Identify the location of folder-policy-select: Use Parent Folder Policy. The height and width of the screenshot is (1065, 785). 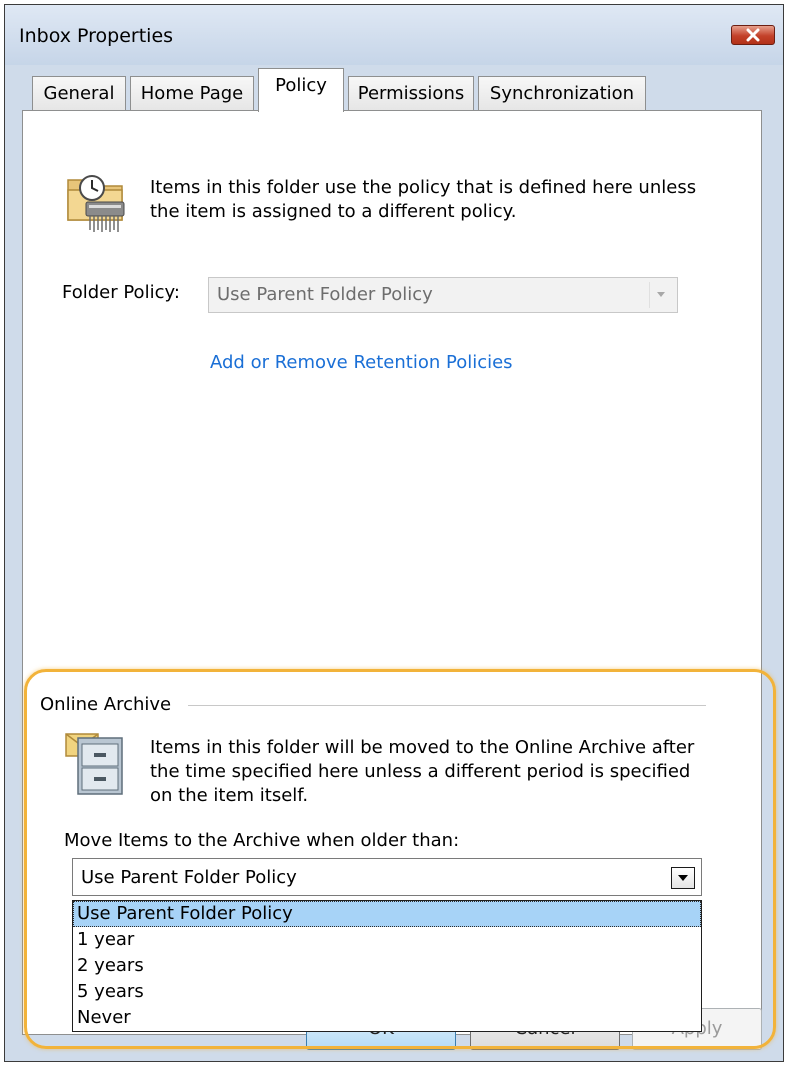
(443, 295).